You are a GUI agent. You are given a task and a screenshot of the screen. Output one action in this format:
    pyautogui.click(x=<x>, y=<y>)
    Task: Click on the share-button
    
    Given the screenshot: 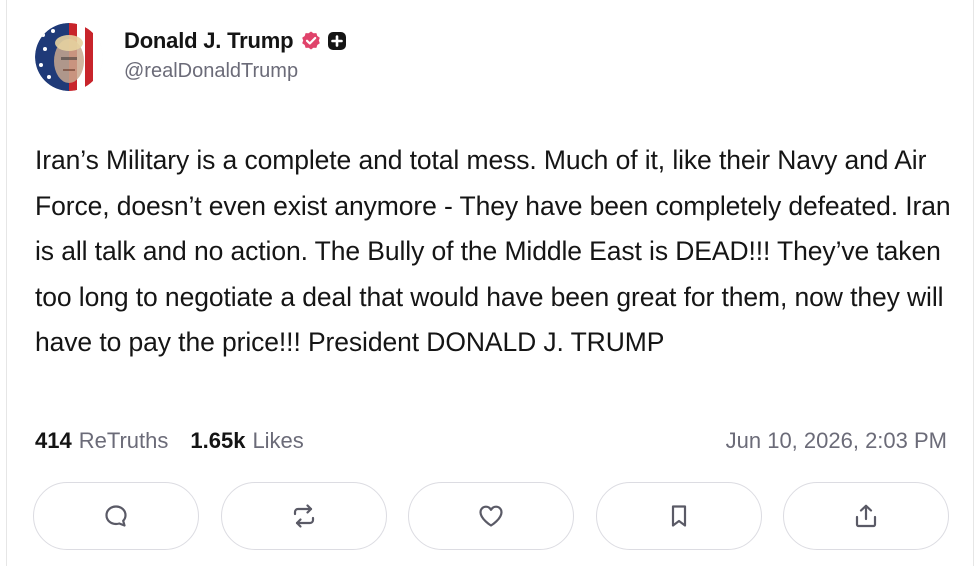 What is the action you would take?
    pyautogui.click(x=866, y=516)
    